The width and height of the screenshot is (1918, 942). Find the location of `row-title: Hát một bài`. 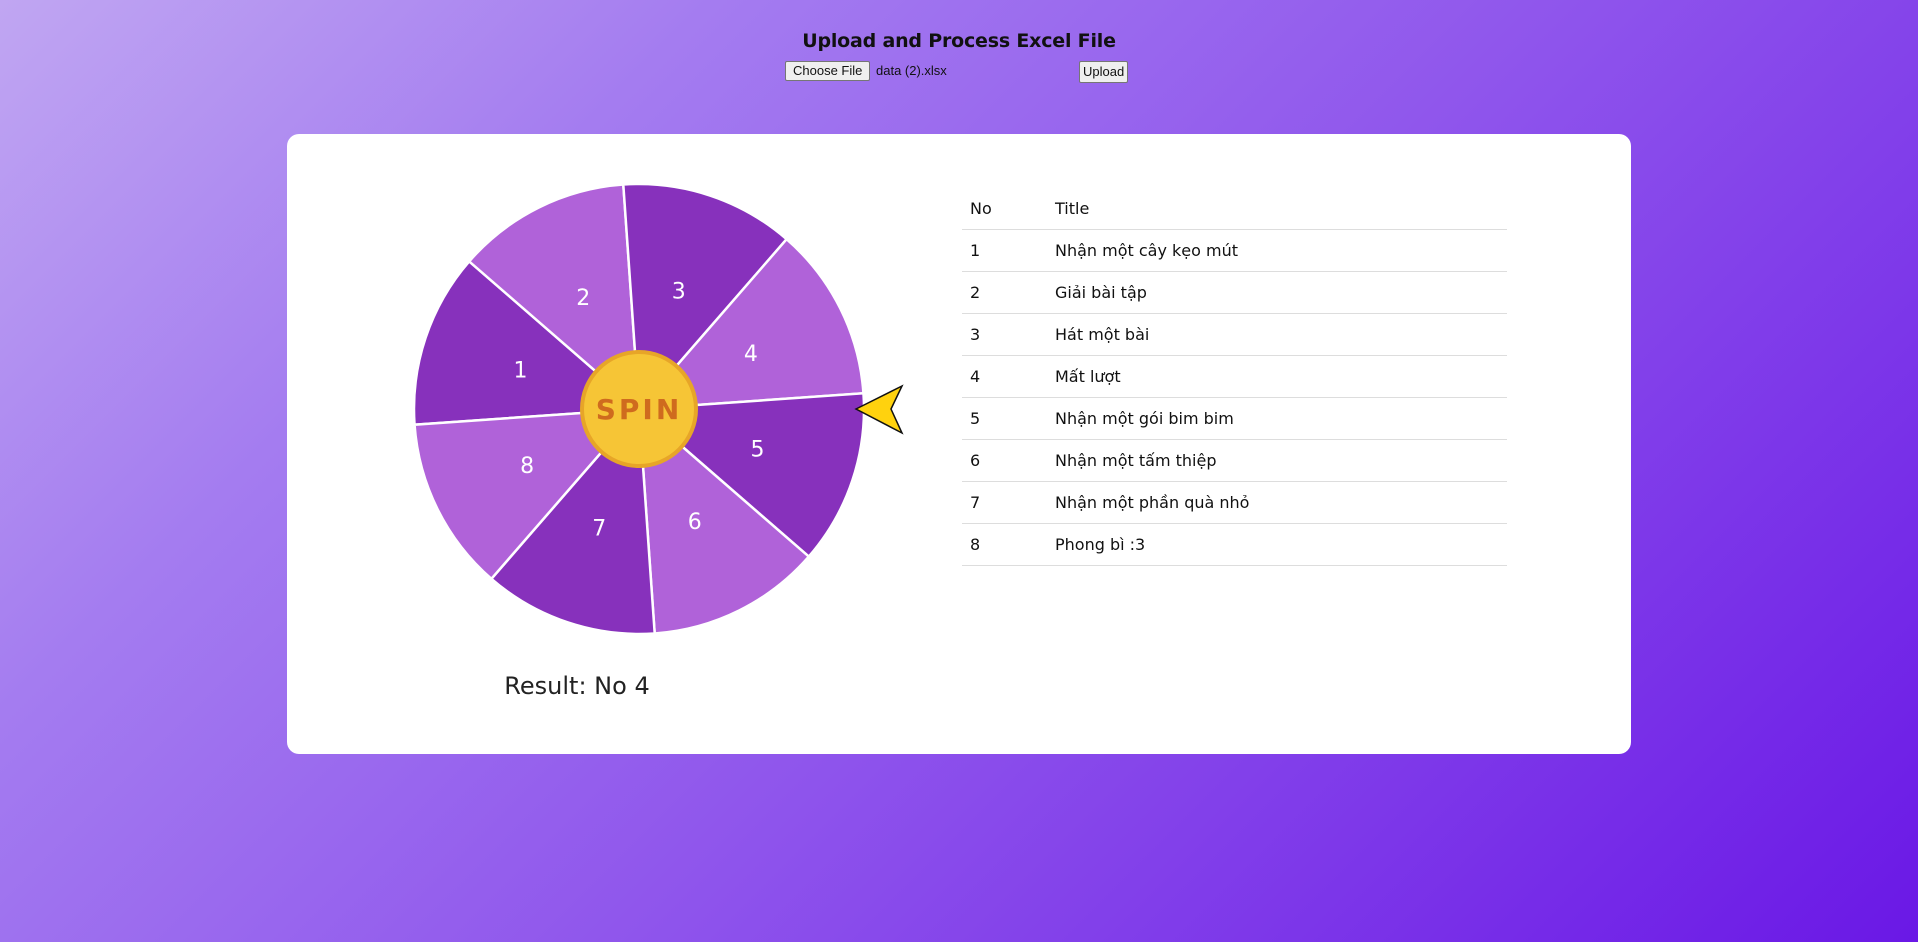

row-title: Hát một bài is located at coordinates (1277, 334).